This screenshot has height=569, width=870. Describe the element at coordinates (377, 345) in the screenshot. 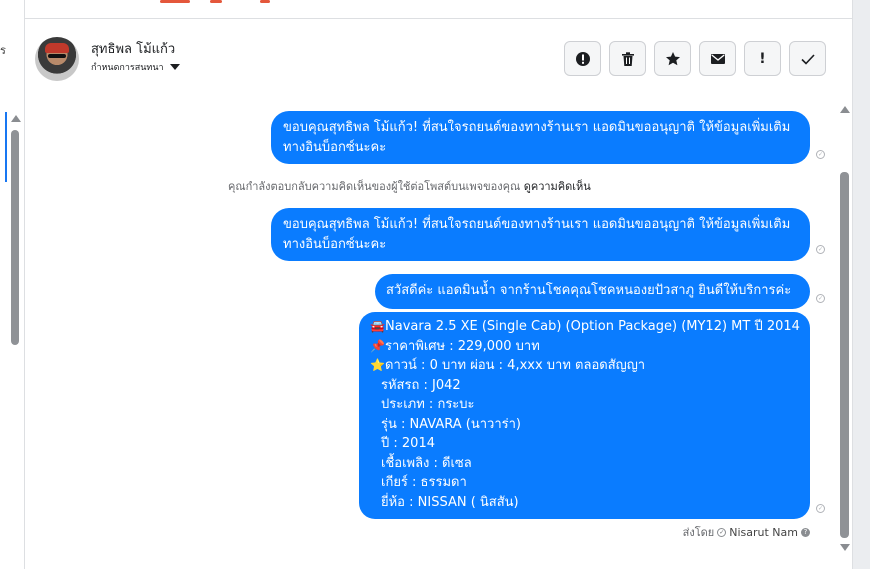

I see `pushpin-emoji-icon: 📌` at that location.